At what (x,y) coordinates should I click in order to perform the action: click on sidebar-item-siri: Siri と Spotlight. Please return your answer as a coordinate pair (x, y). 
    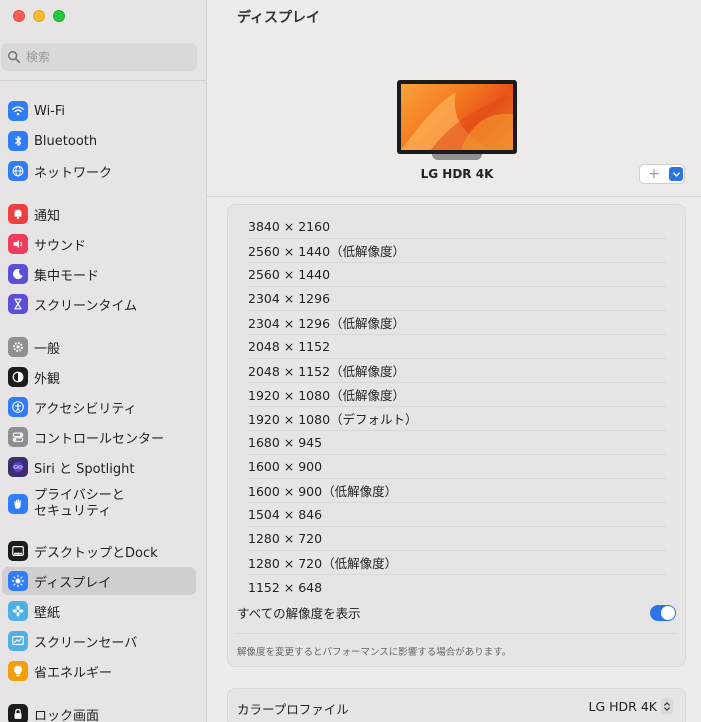
    Looking at the image, I should click on (99, 467).